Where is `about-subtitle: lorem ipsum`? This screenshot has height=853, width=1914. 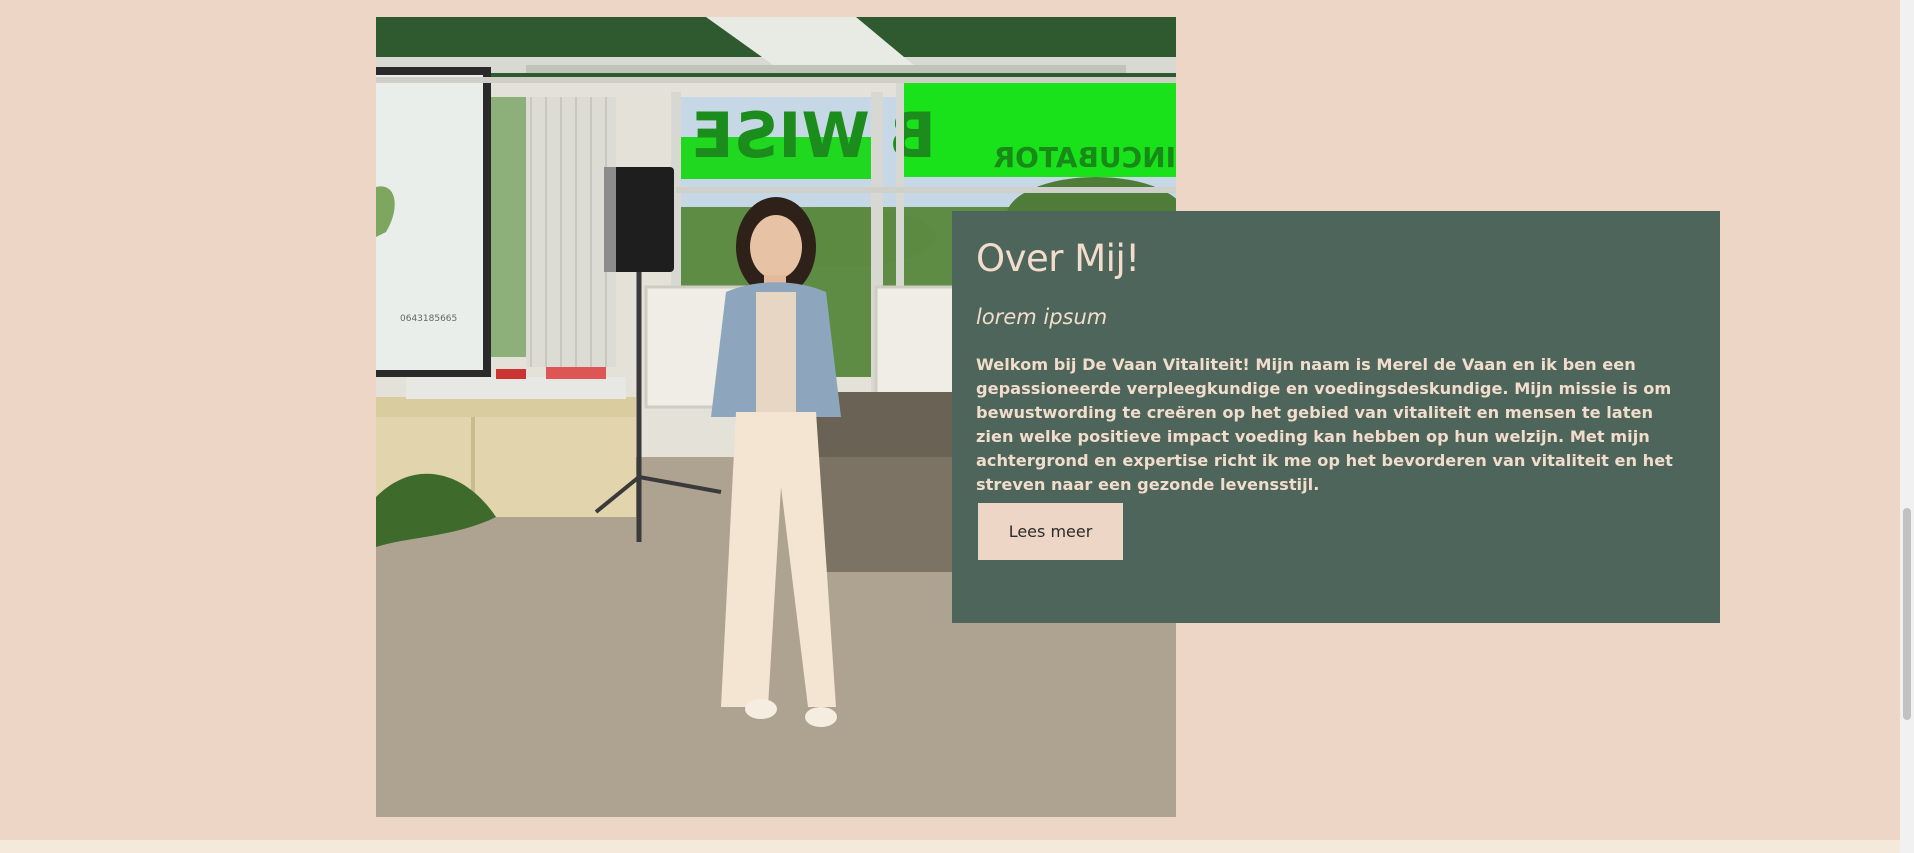 about-subtitle: lorem ipsum is located at coordinates (1042, 317).